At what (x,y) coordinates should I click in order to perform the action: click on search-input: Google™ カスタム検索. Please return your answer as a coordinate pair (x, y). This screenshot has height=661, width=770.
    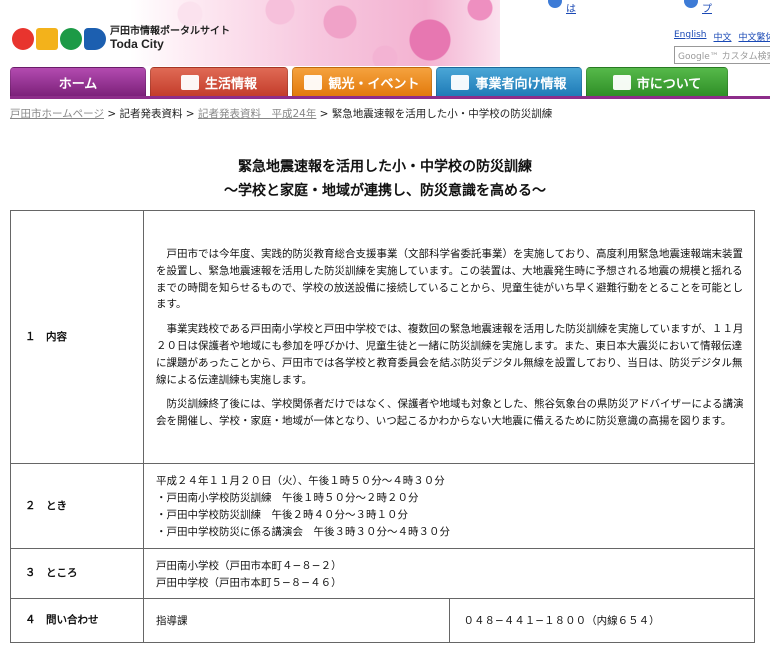
    Looking at the image, I should click on (722, 55).